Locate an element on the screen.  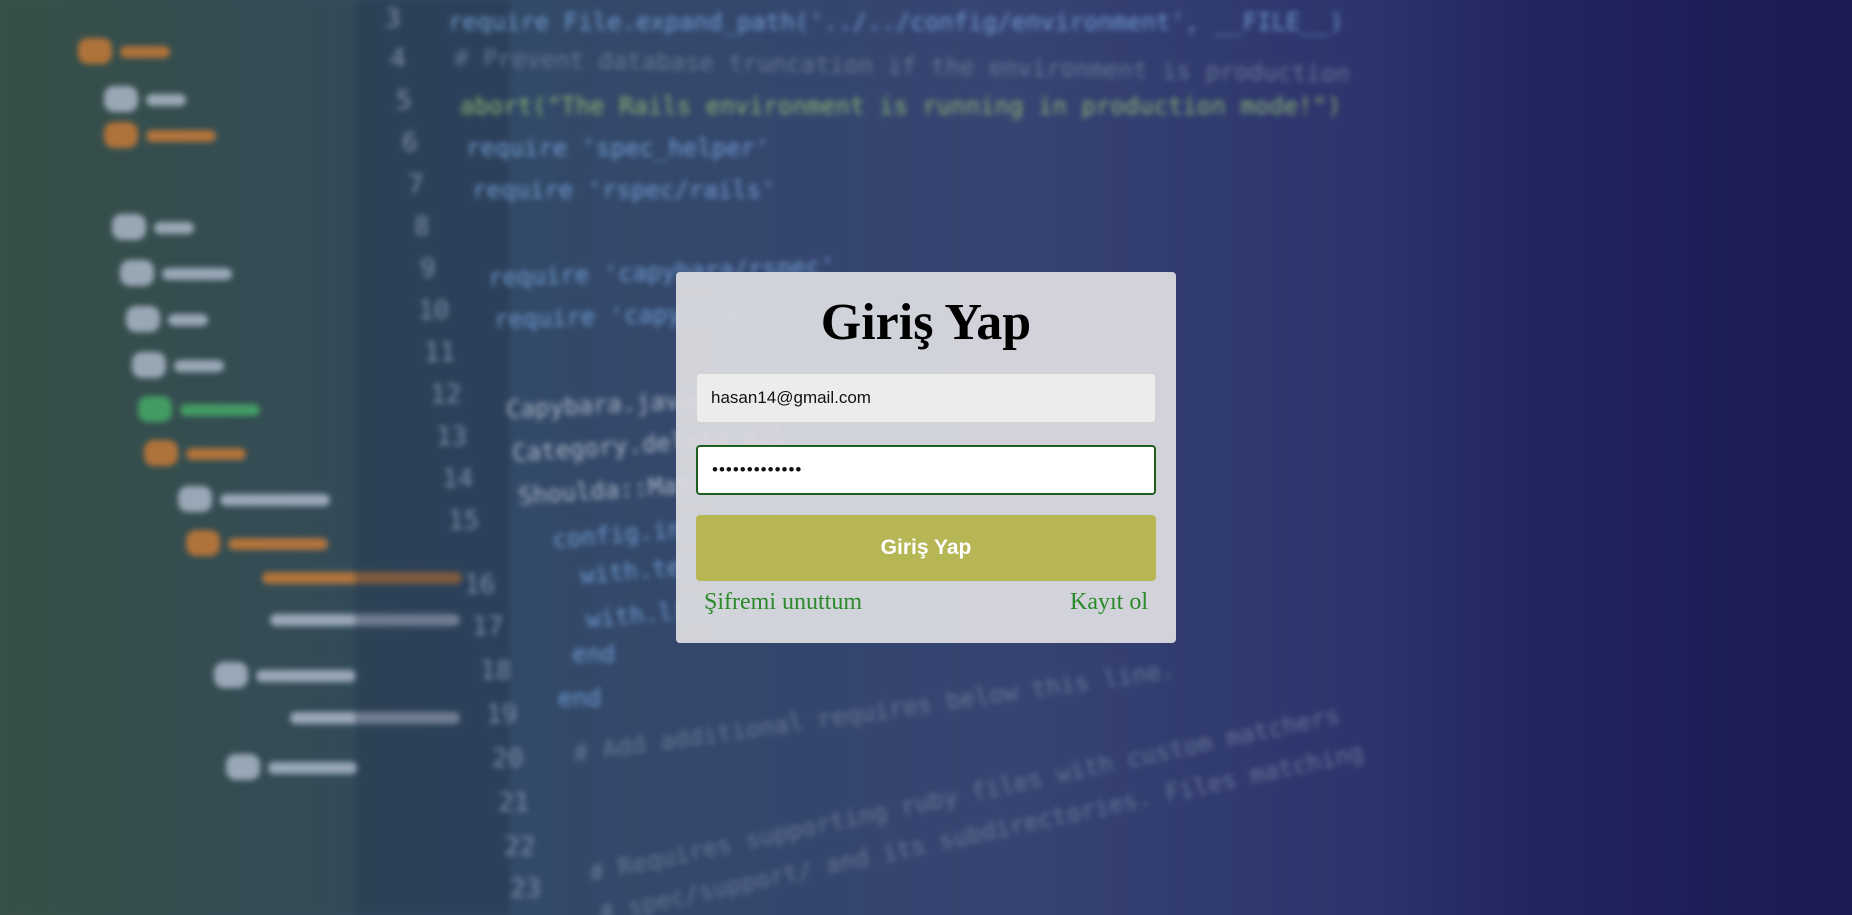
forgot-password-link: Şifremi unuttum is located at coordinates (783, 602).